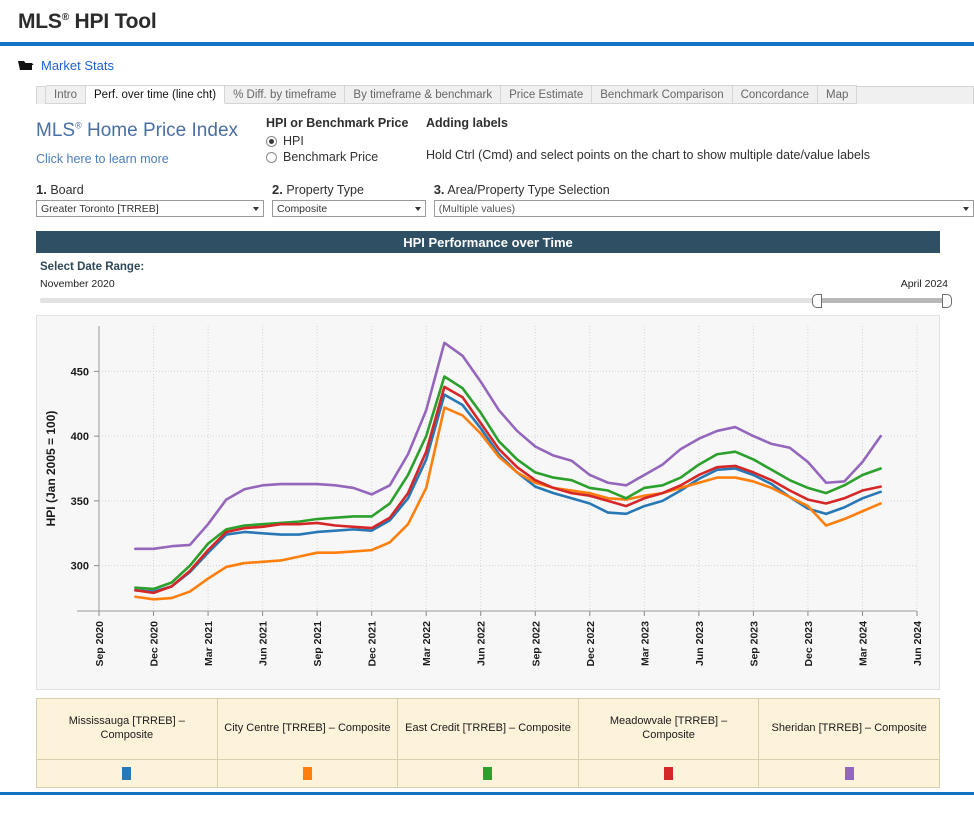 This screenshot has height=827, width=974. I want to click on chevron-down-icon-property-type, so click(417, 208).